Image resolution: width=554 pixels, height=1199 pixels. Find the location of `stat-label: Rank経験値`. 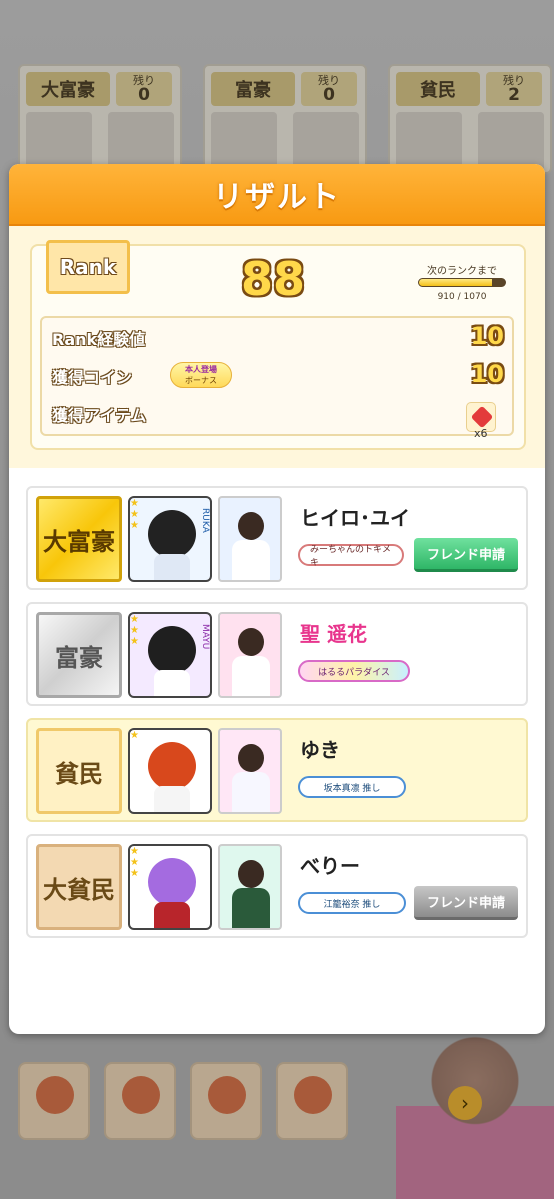

stat-label: Rank経験値 is located at coordinates (99, 339).